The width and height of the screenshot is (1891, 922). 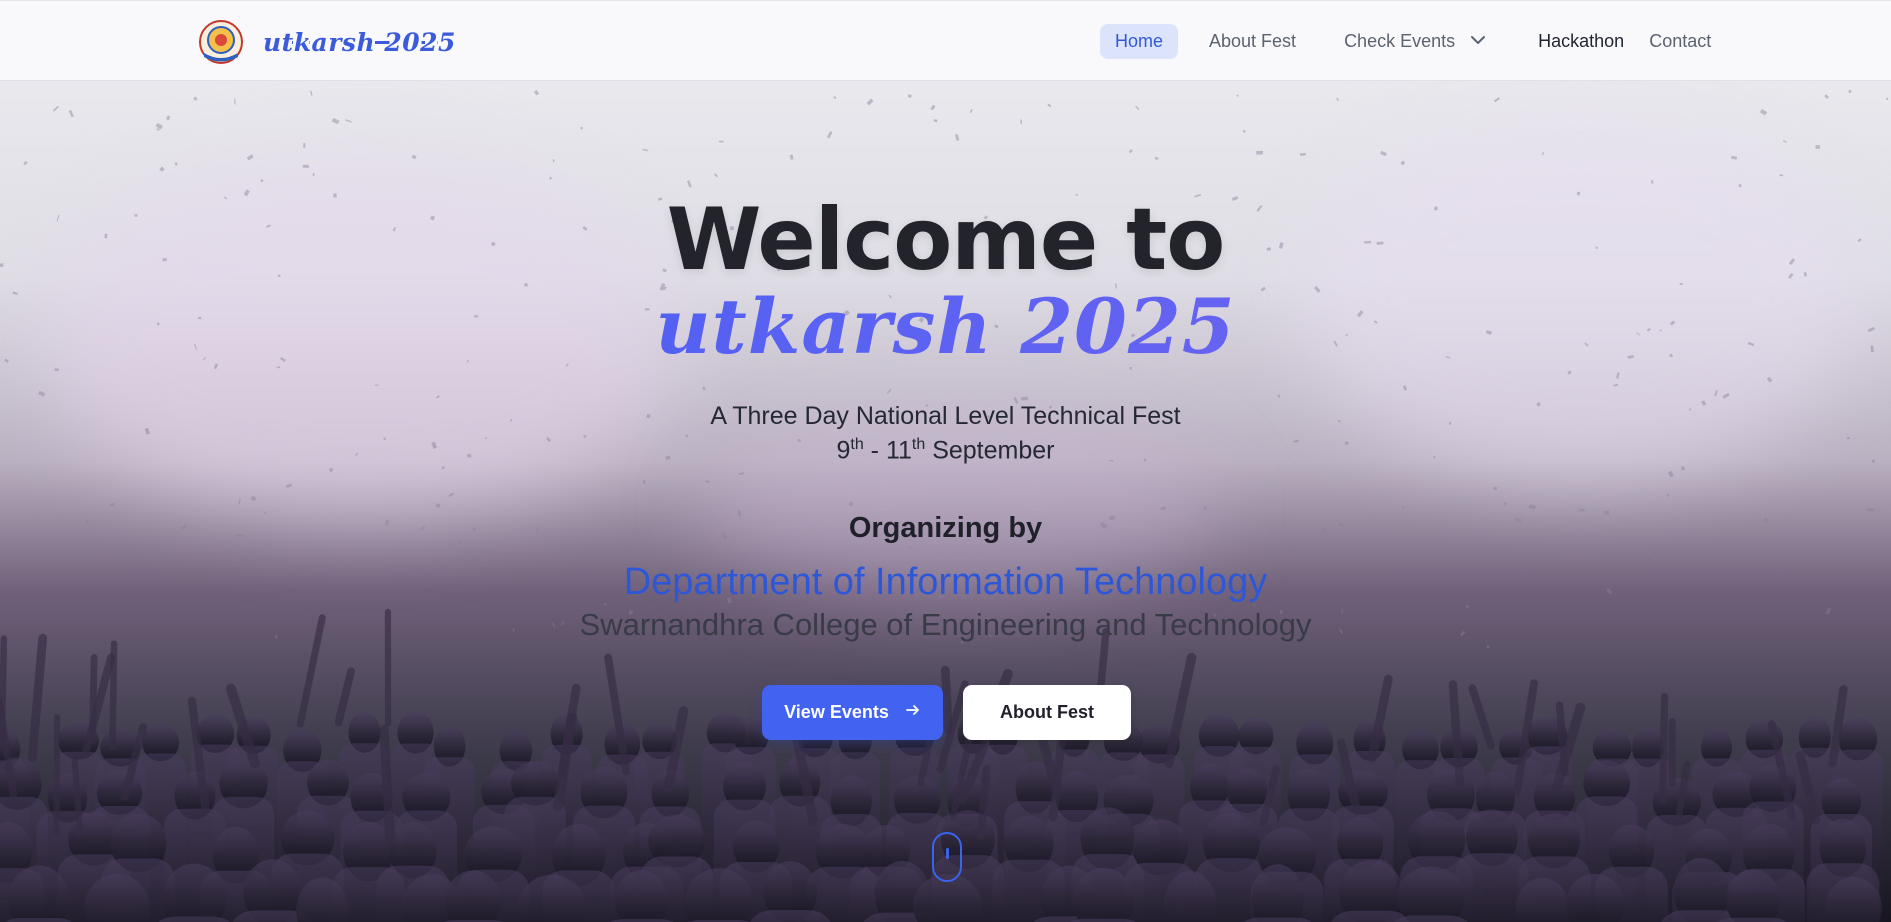 I want to click on about-fest-button: About Fest, so click(x=1047, y=712).